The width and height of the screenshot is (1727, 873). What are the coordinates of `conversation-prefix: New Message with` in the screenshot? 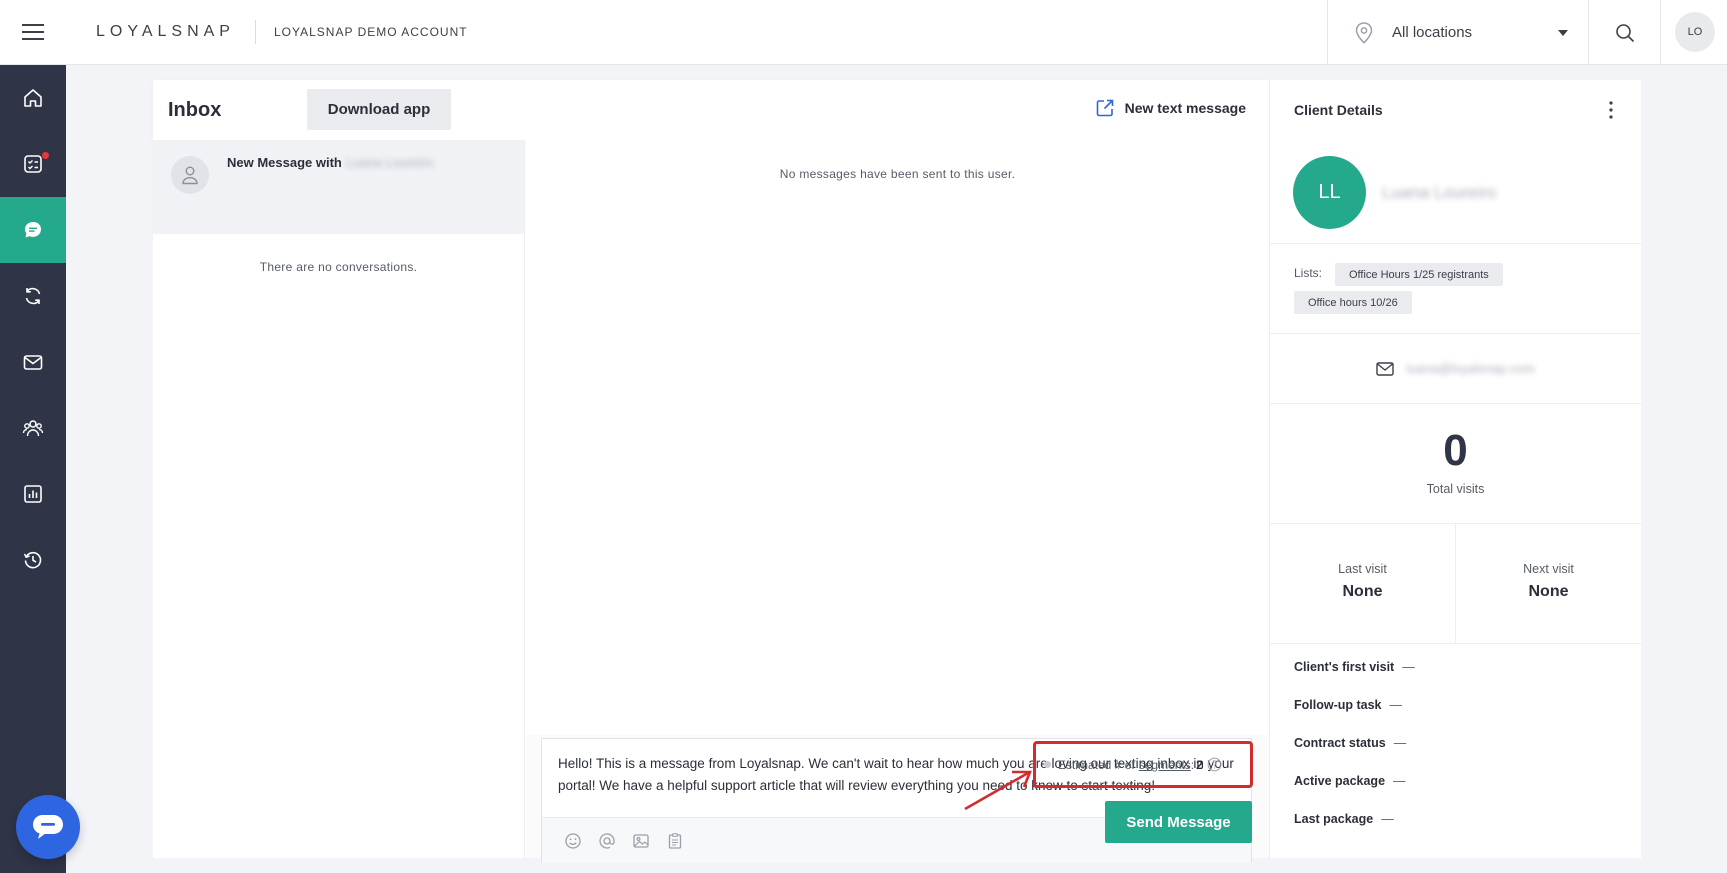 It's located at (284, 162).